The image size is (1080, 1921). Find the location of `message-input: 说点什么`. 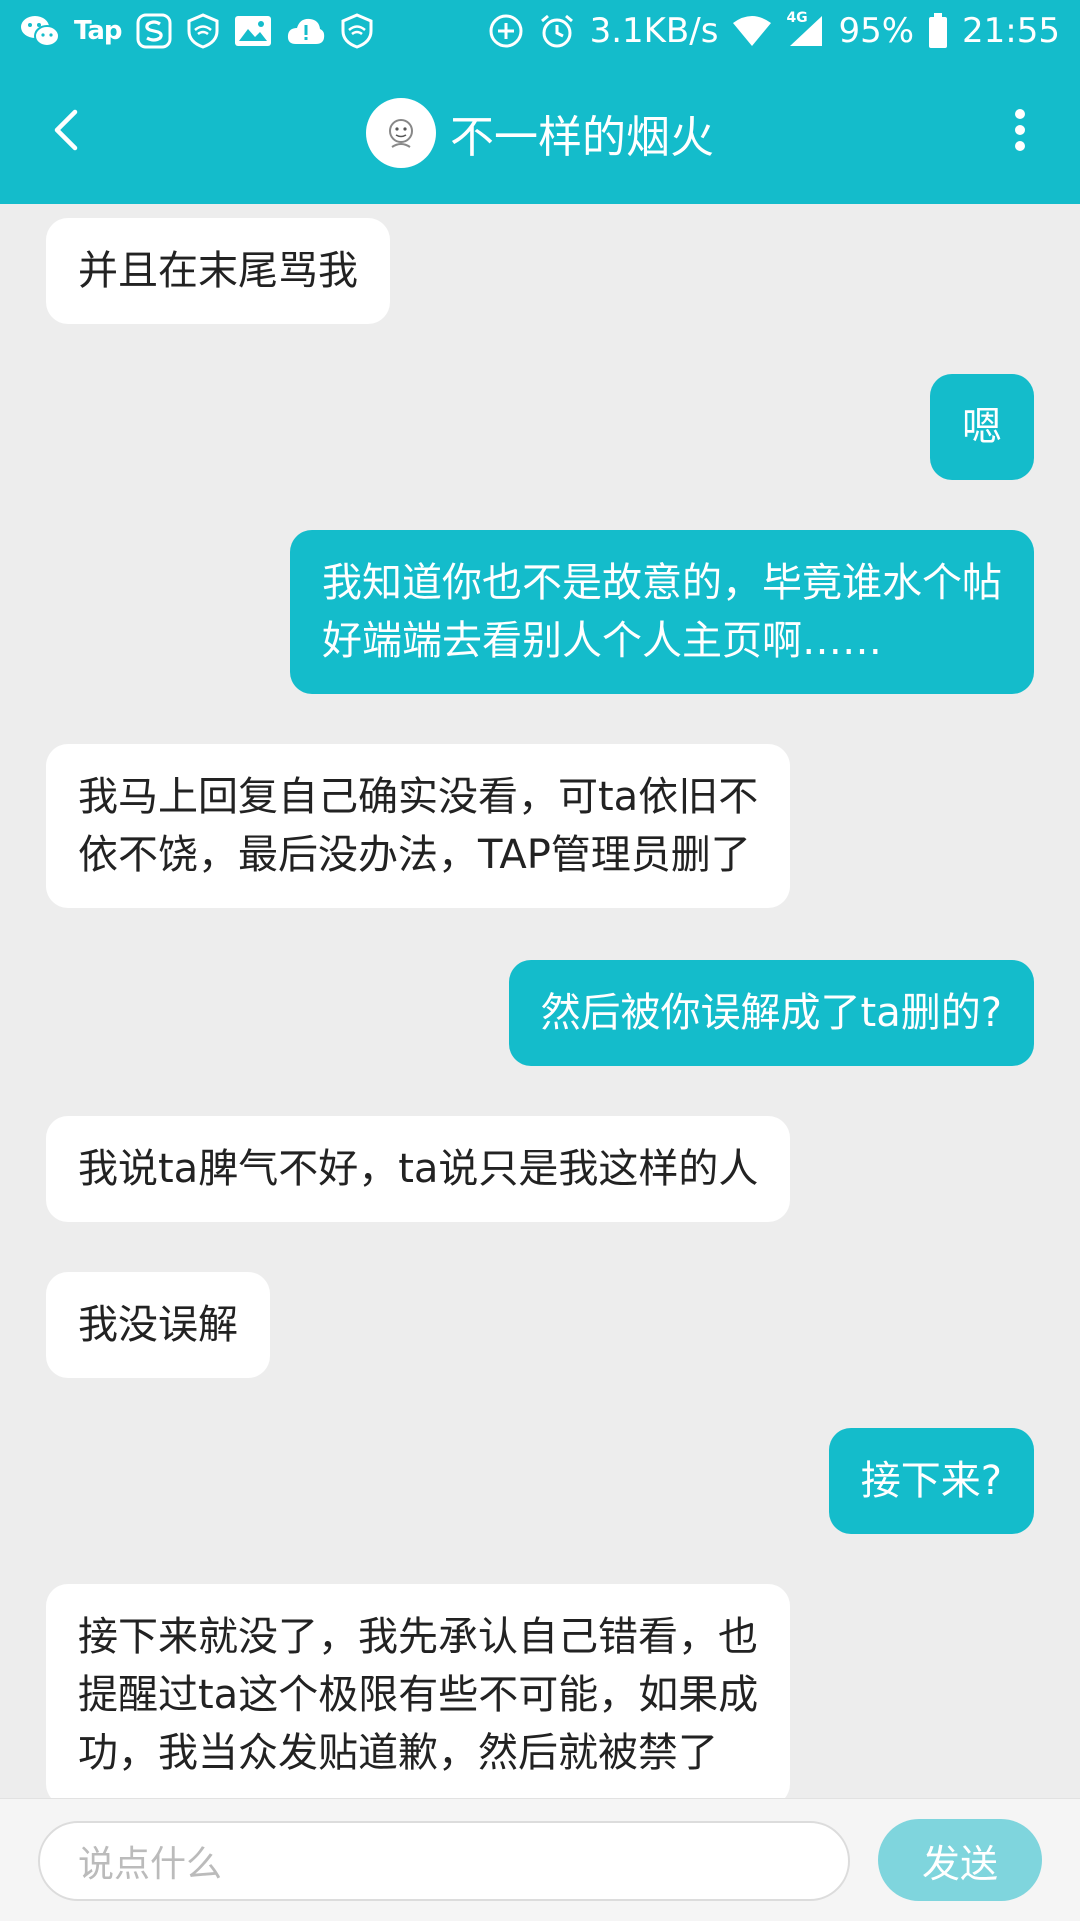

message-input: 说点什么 is located at coordinates (444, 1861).